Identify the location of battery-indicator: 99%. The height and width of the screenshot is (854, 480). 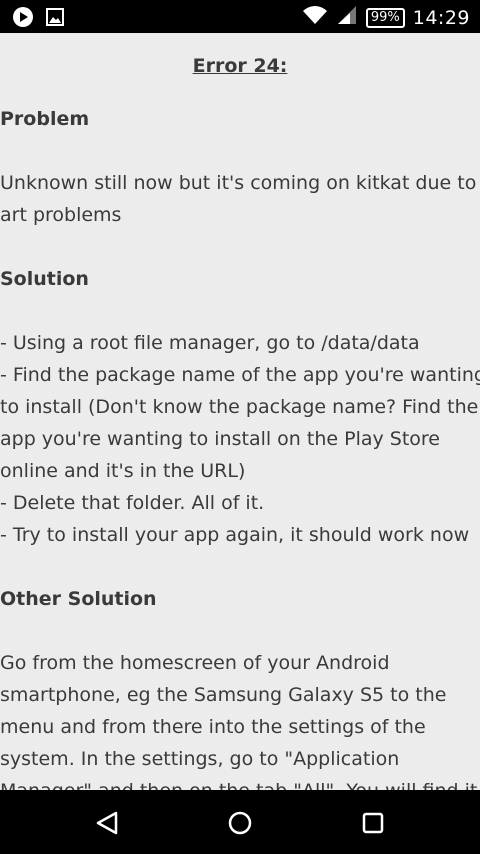
(385, 17).